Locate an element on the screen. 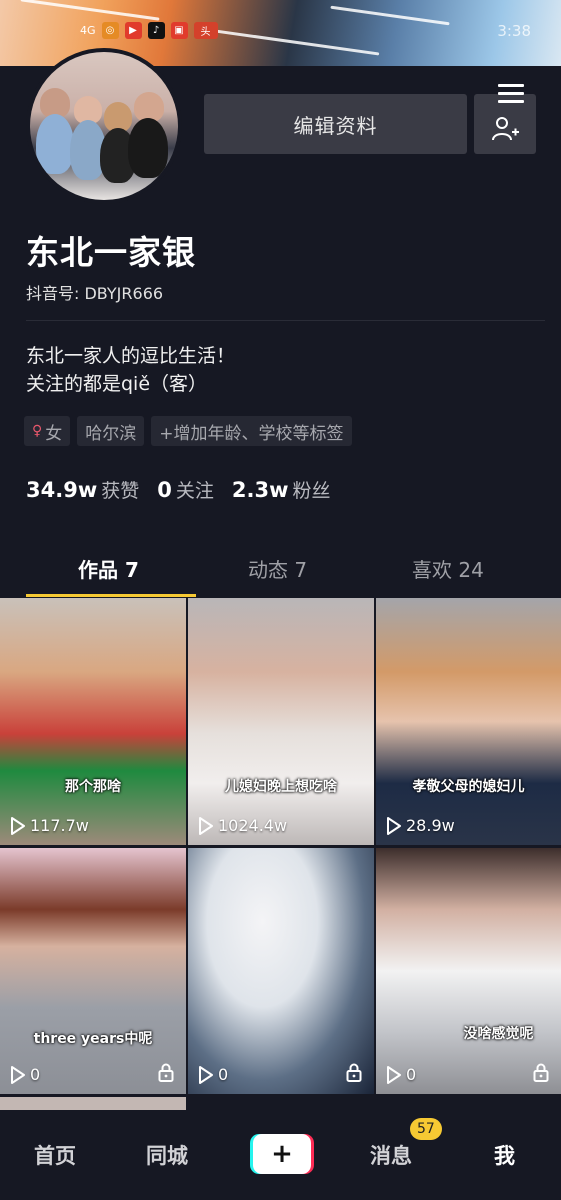  plus-icon: + is located at coordinates (282, 1154).